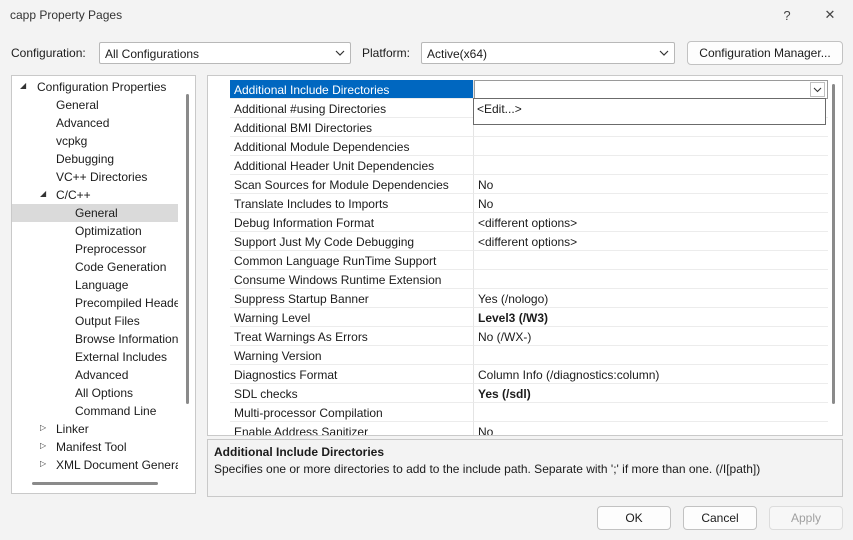 This screenshot has height=540, width=853. Describe the element at coordinates (352, 260) in the screenshot. I see `property-name-cell: Common Language RunTime Support` at that location.